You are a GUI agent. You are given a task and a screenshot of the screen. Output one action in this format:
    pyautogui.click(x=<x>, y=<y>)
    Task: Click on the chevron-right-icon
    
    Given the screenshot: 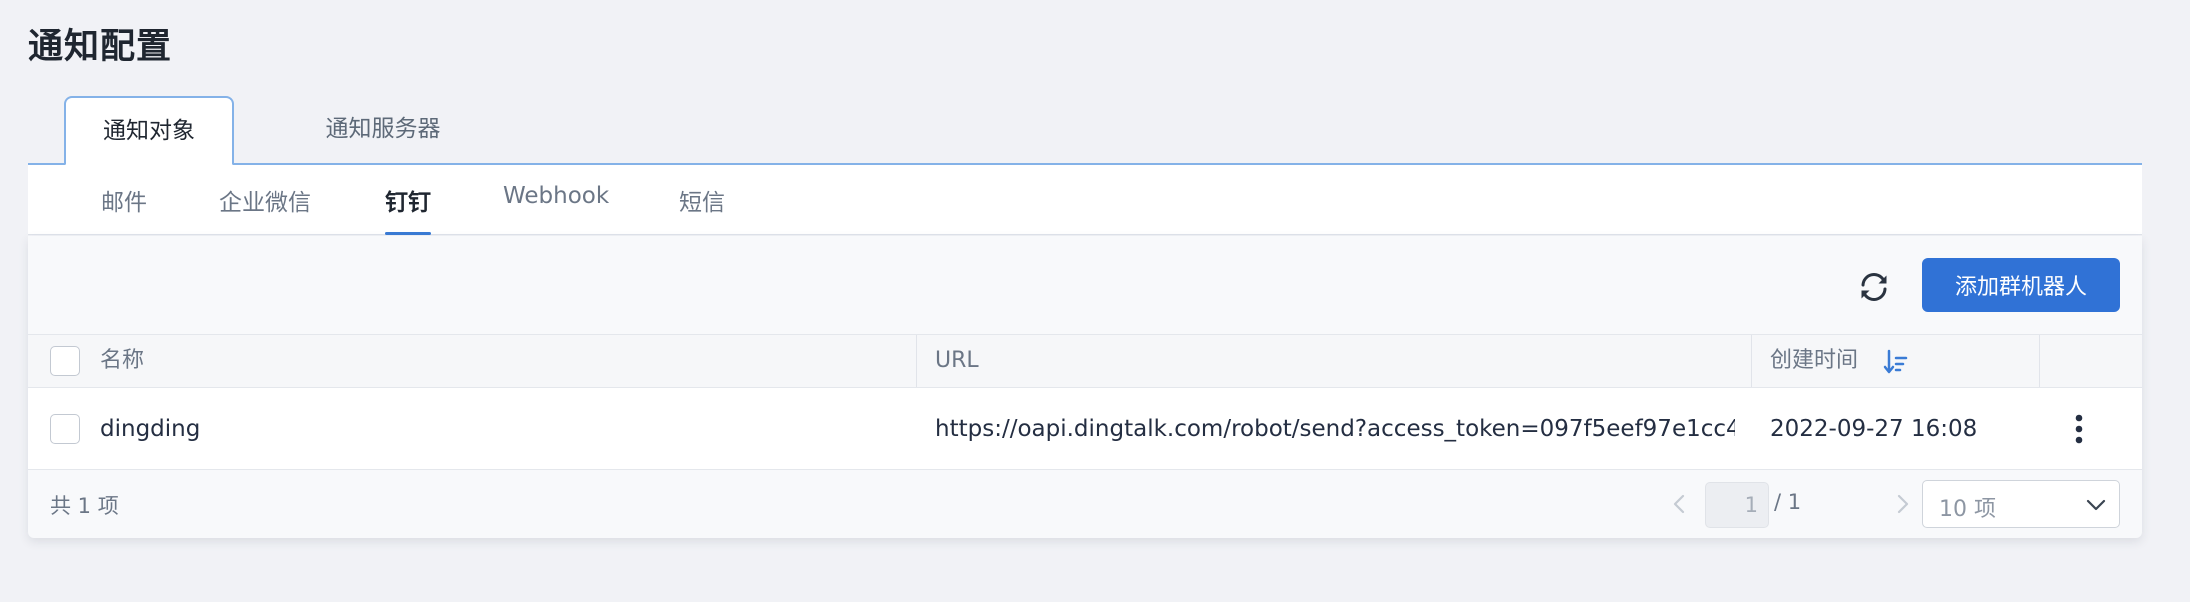 What is the action you would take?
    pyautogui.click(x=1903, y=504)
    